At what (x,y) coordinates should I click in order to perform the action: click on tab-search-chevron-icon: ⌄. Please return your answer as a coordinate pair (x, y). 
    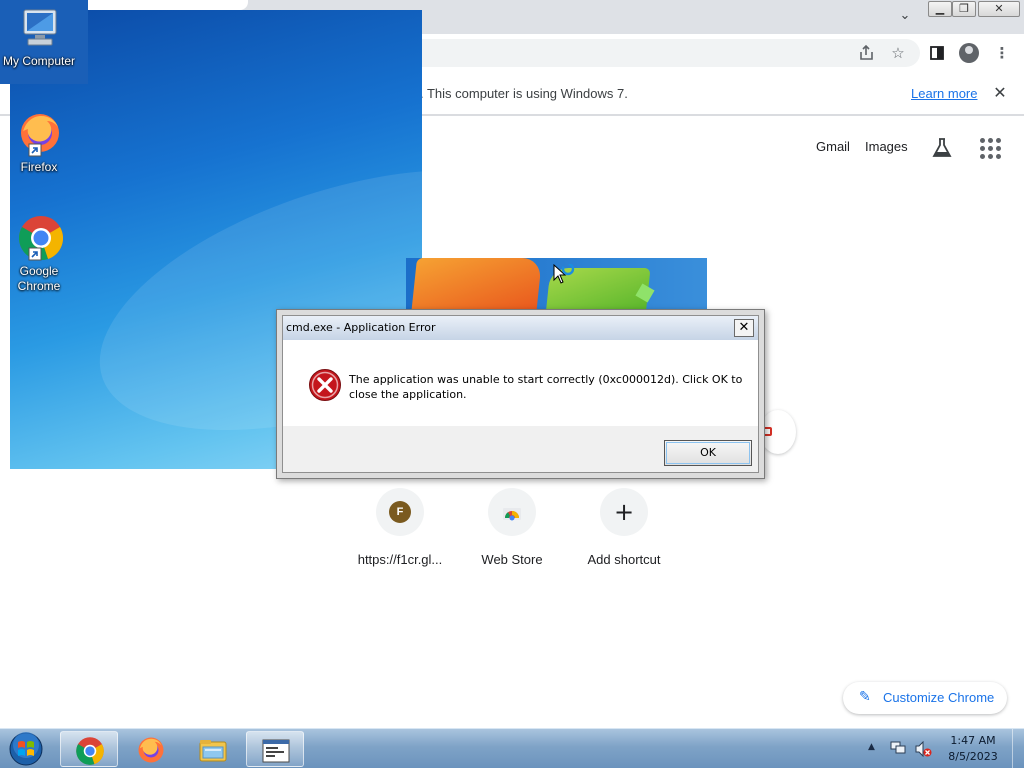
    Looking at the image, I should click on (905, 17).